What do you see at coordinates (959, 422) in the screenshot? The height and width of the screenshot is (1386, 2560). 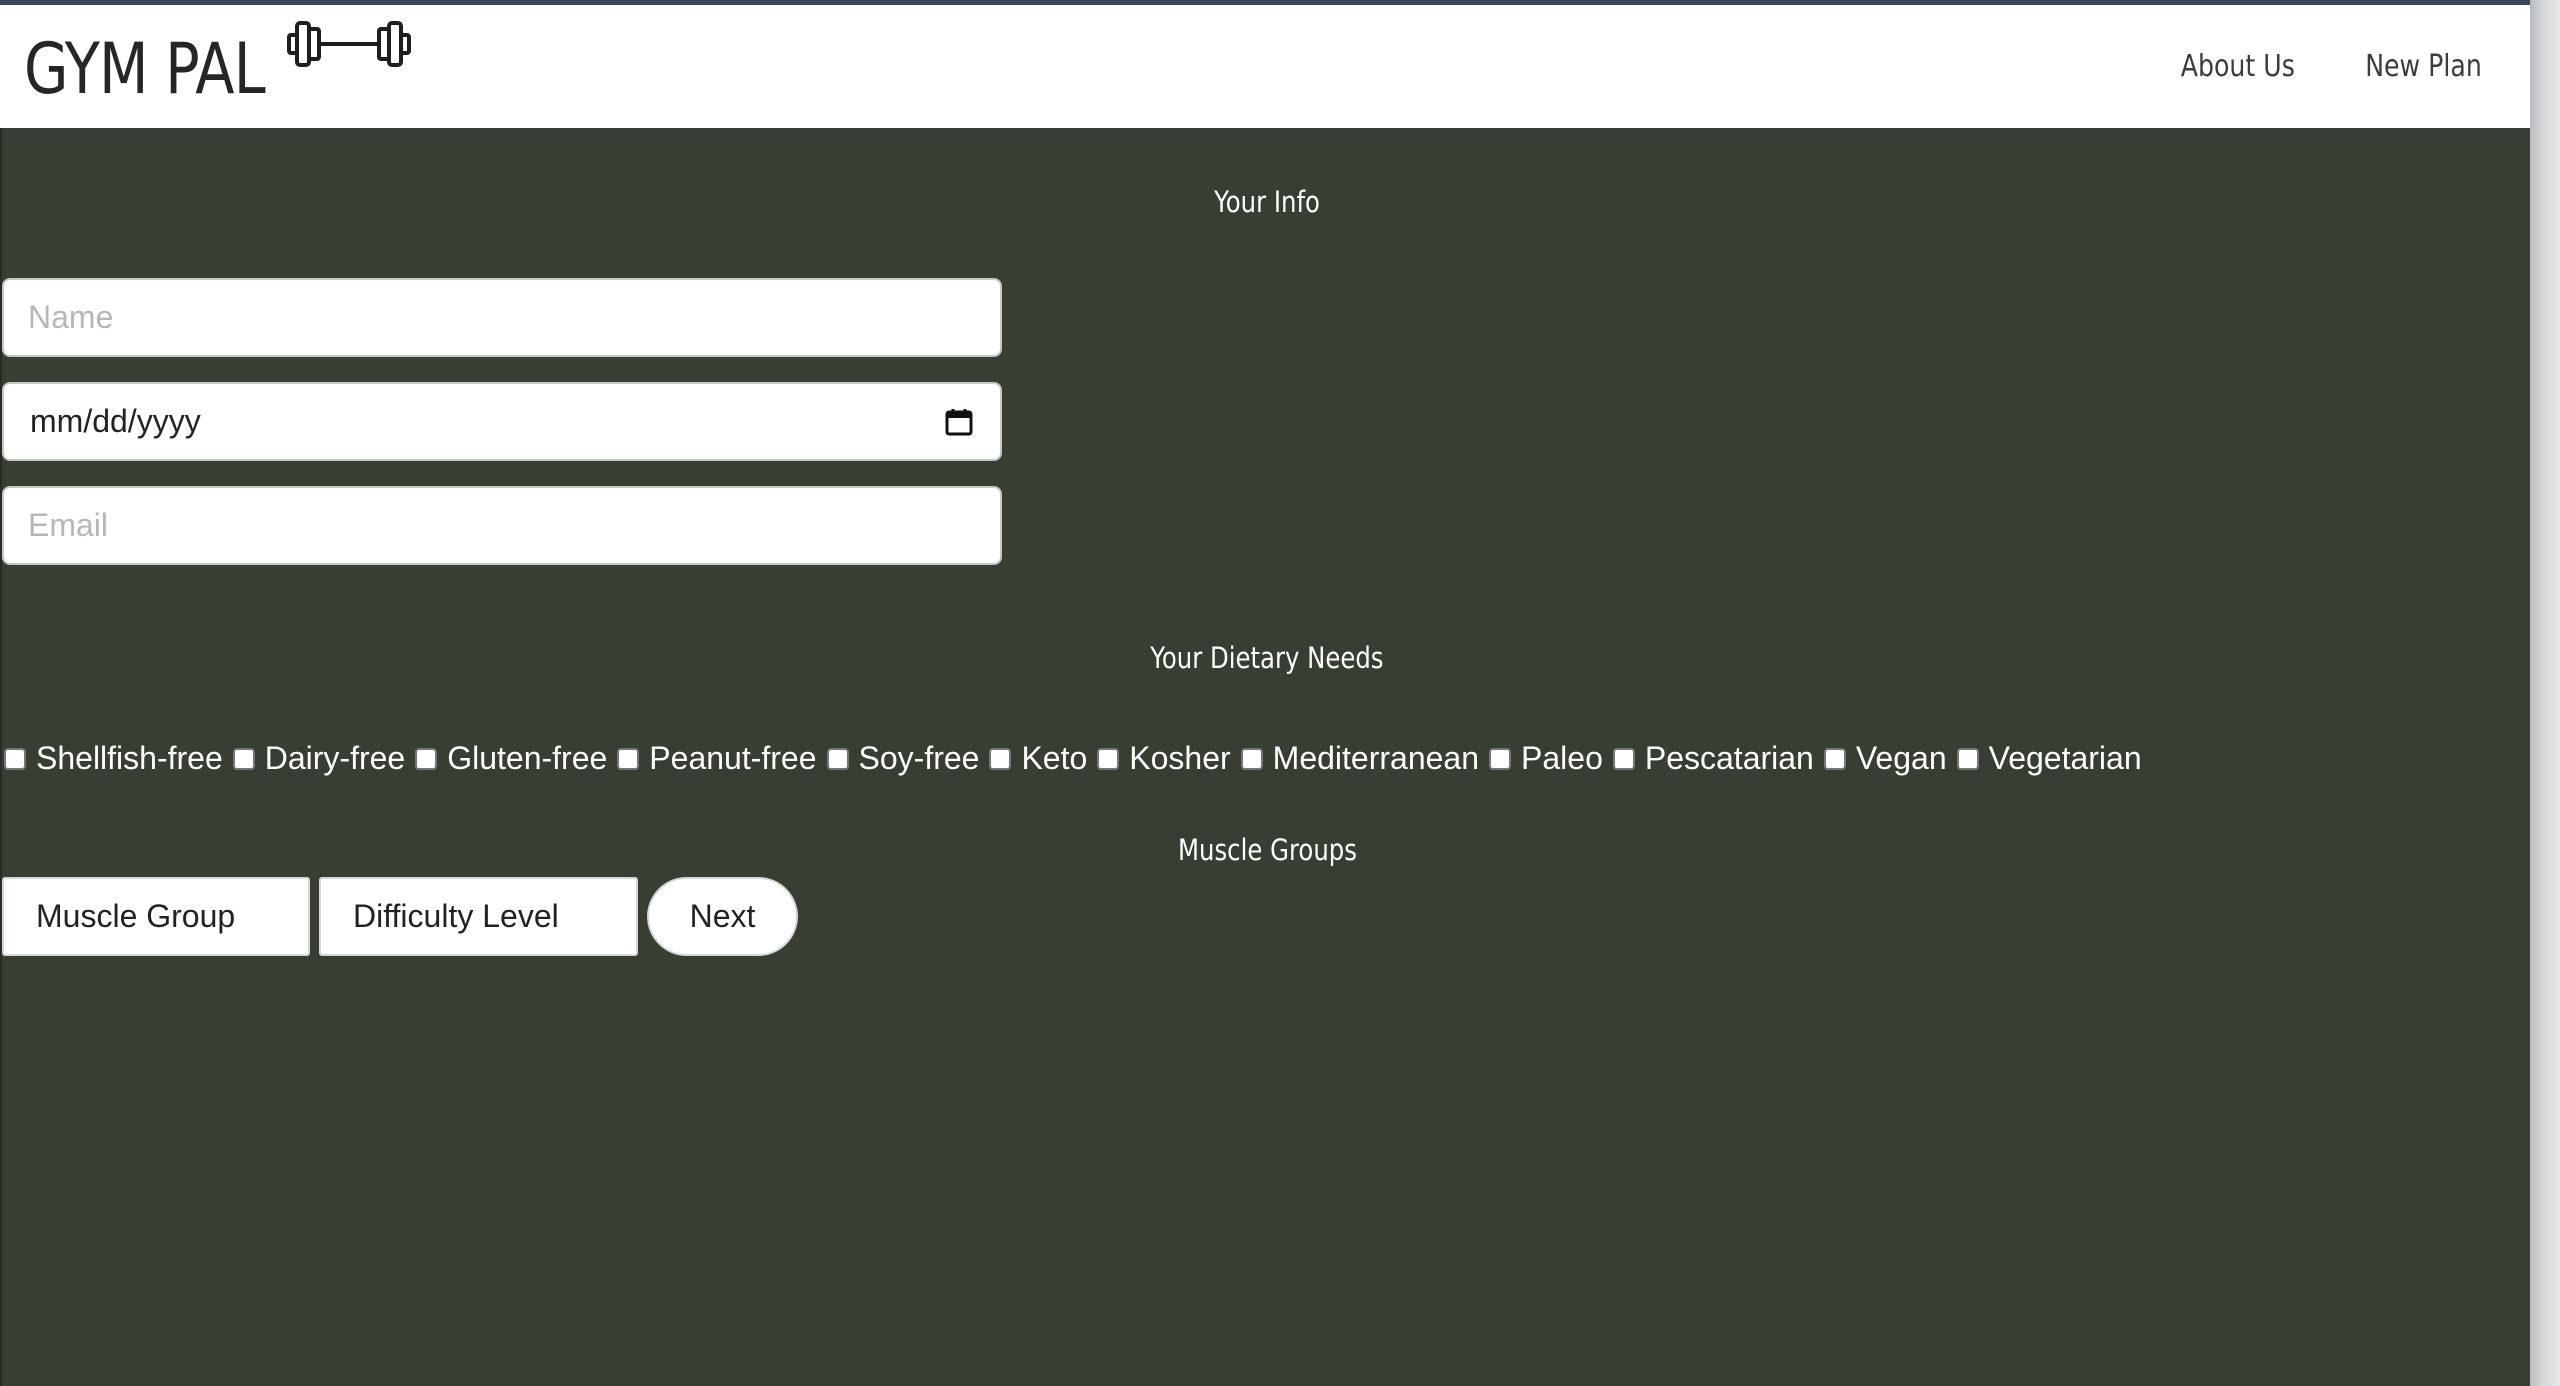 I see `calendar-icon` at bounding box center [959, 422].